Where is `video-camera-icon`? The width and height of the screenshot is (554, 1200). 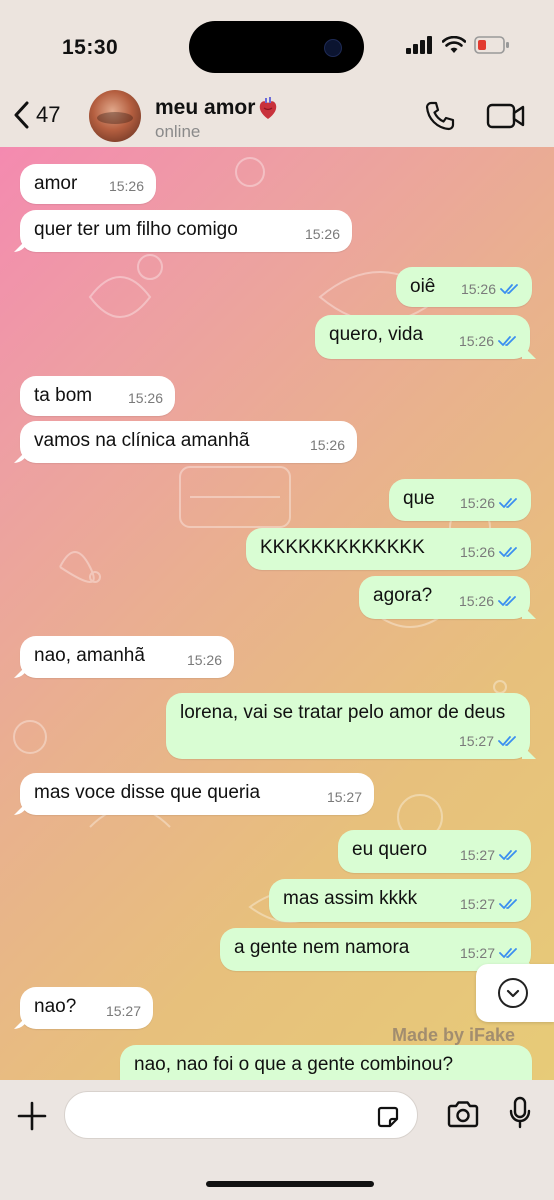
video-camera-icon is located at coordinates (505, 116).